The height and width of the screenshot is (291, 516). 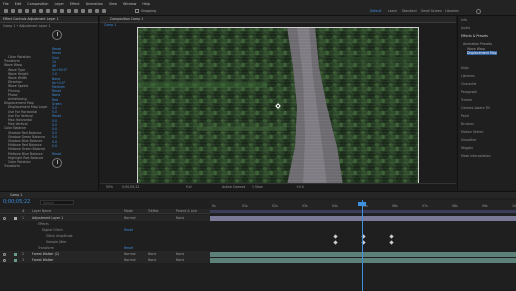 What do you see at coordinates (464, 20) in the screenshot?
I see `panel-info: Info` at bounding box center [464, 20].